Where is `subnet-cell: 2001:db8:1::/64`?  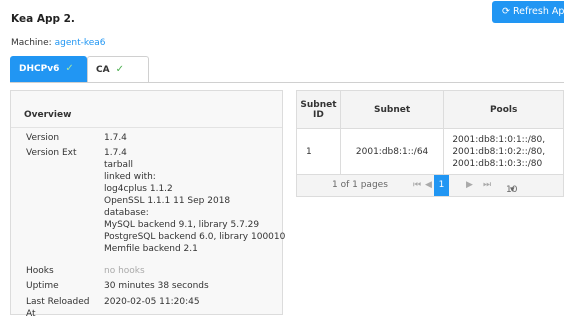 subnet-cell: 2001:db8:1::/64 is located at coordinates (392, 152).